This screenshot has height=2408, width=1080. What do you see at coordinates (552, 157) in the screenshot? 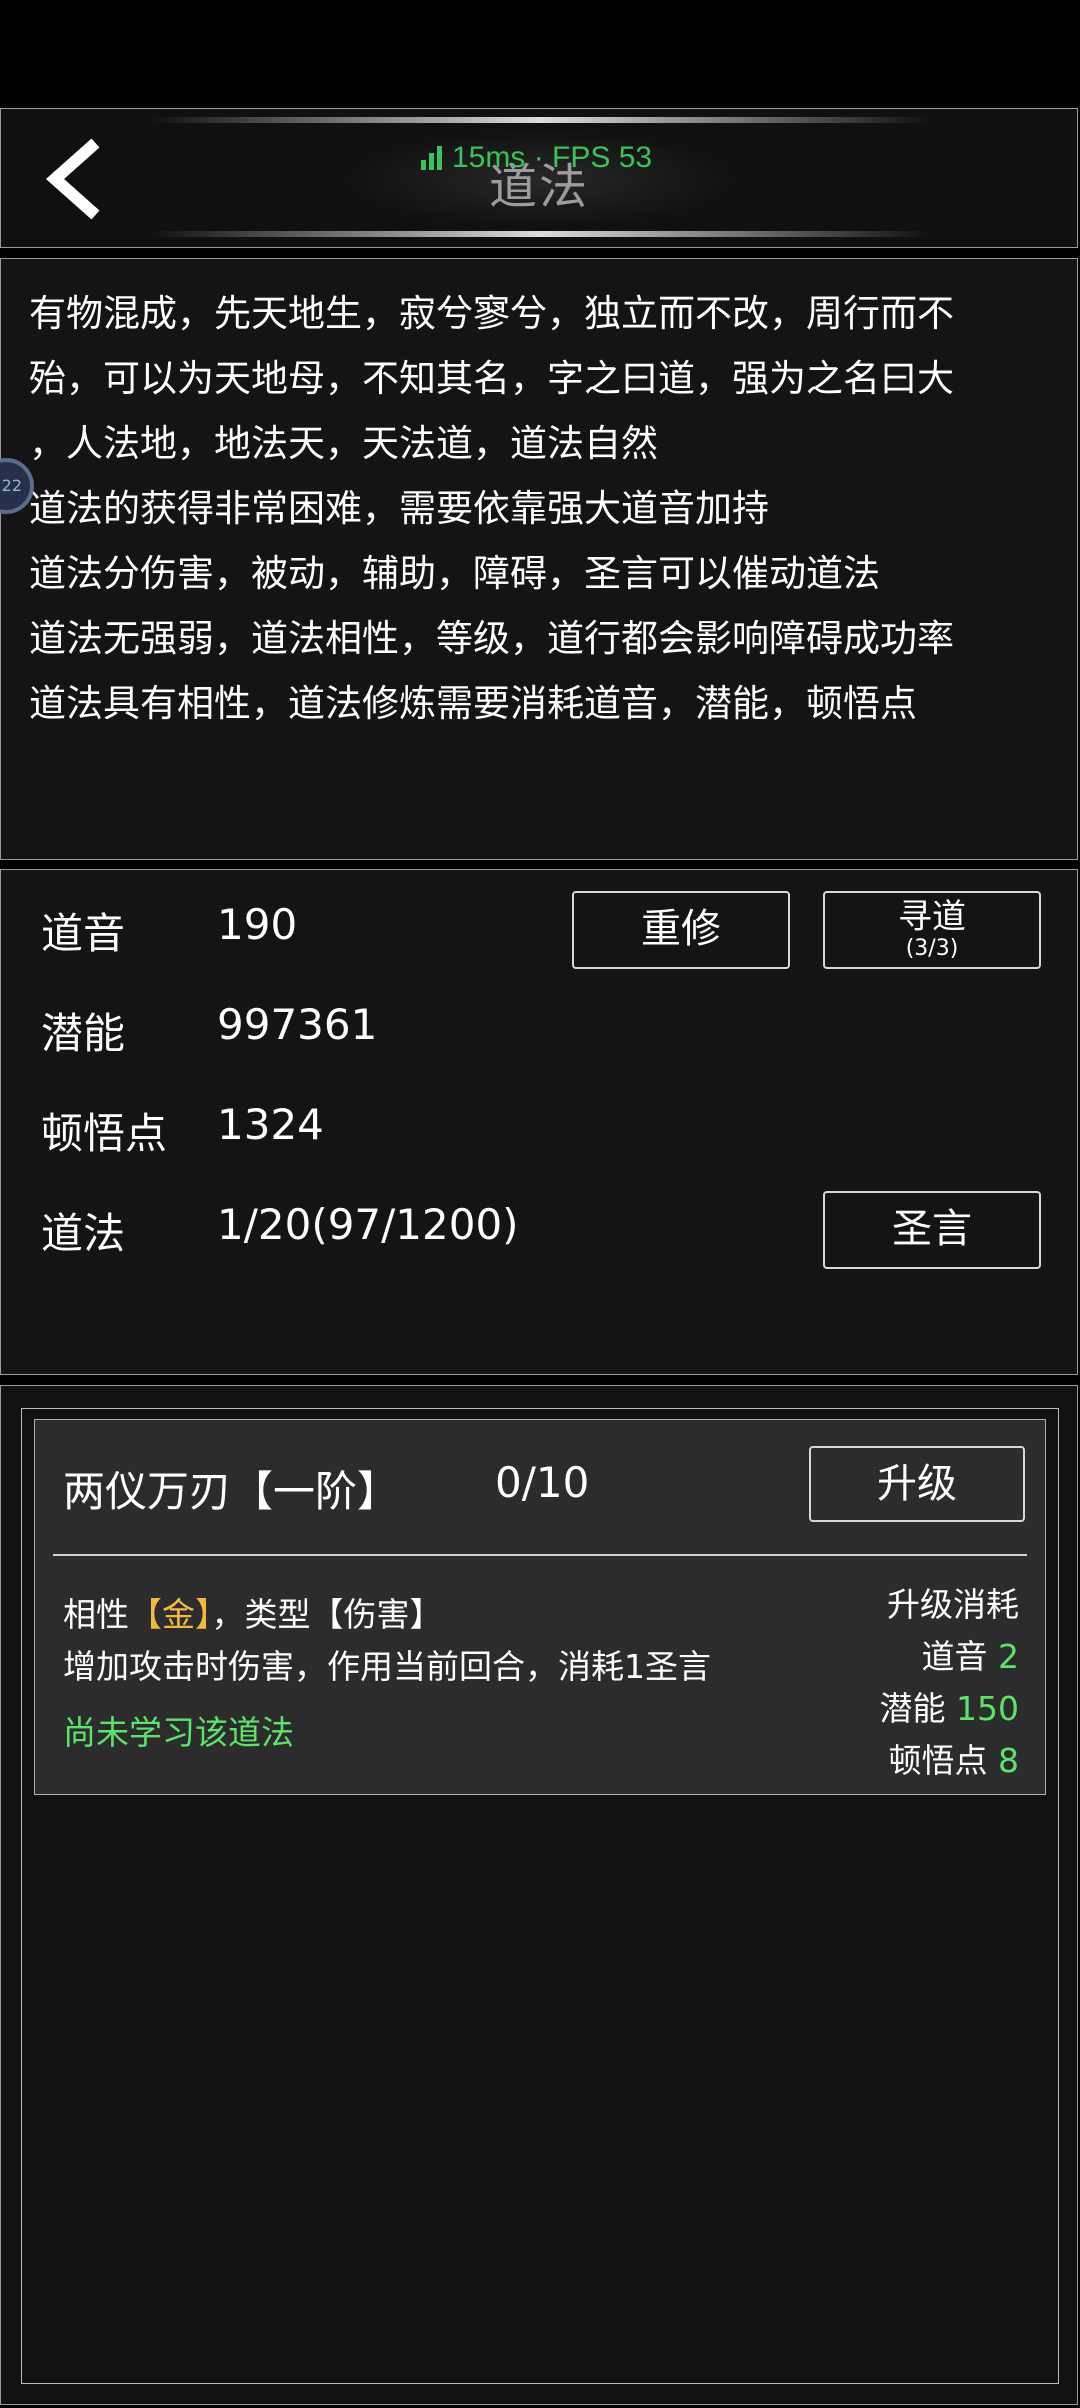
I see `perf-text: 15ms · FPS 53` at bounding box center [552, 157].